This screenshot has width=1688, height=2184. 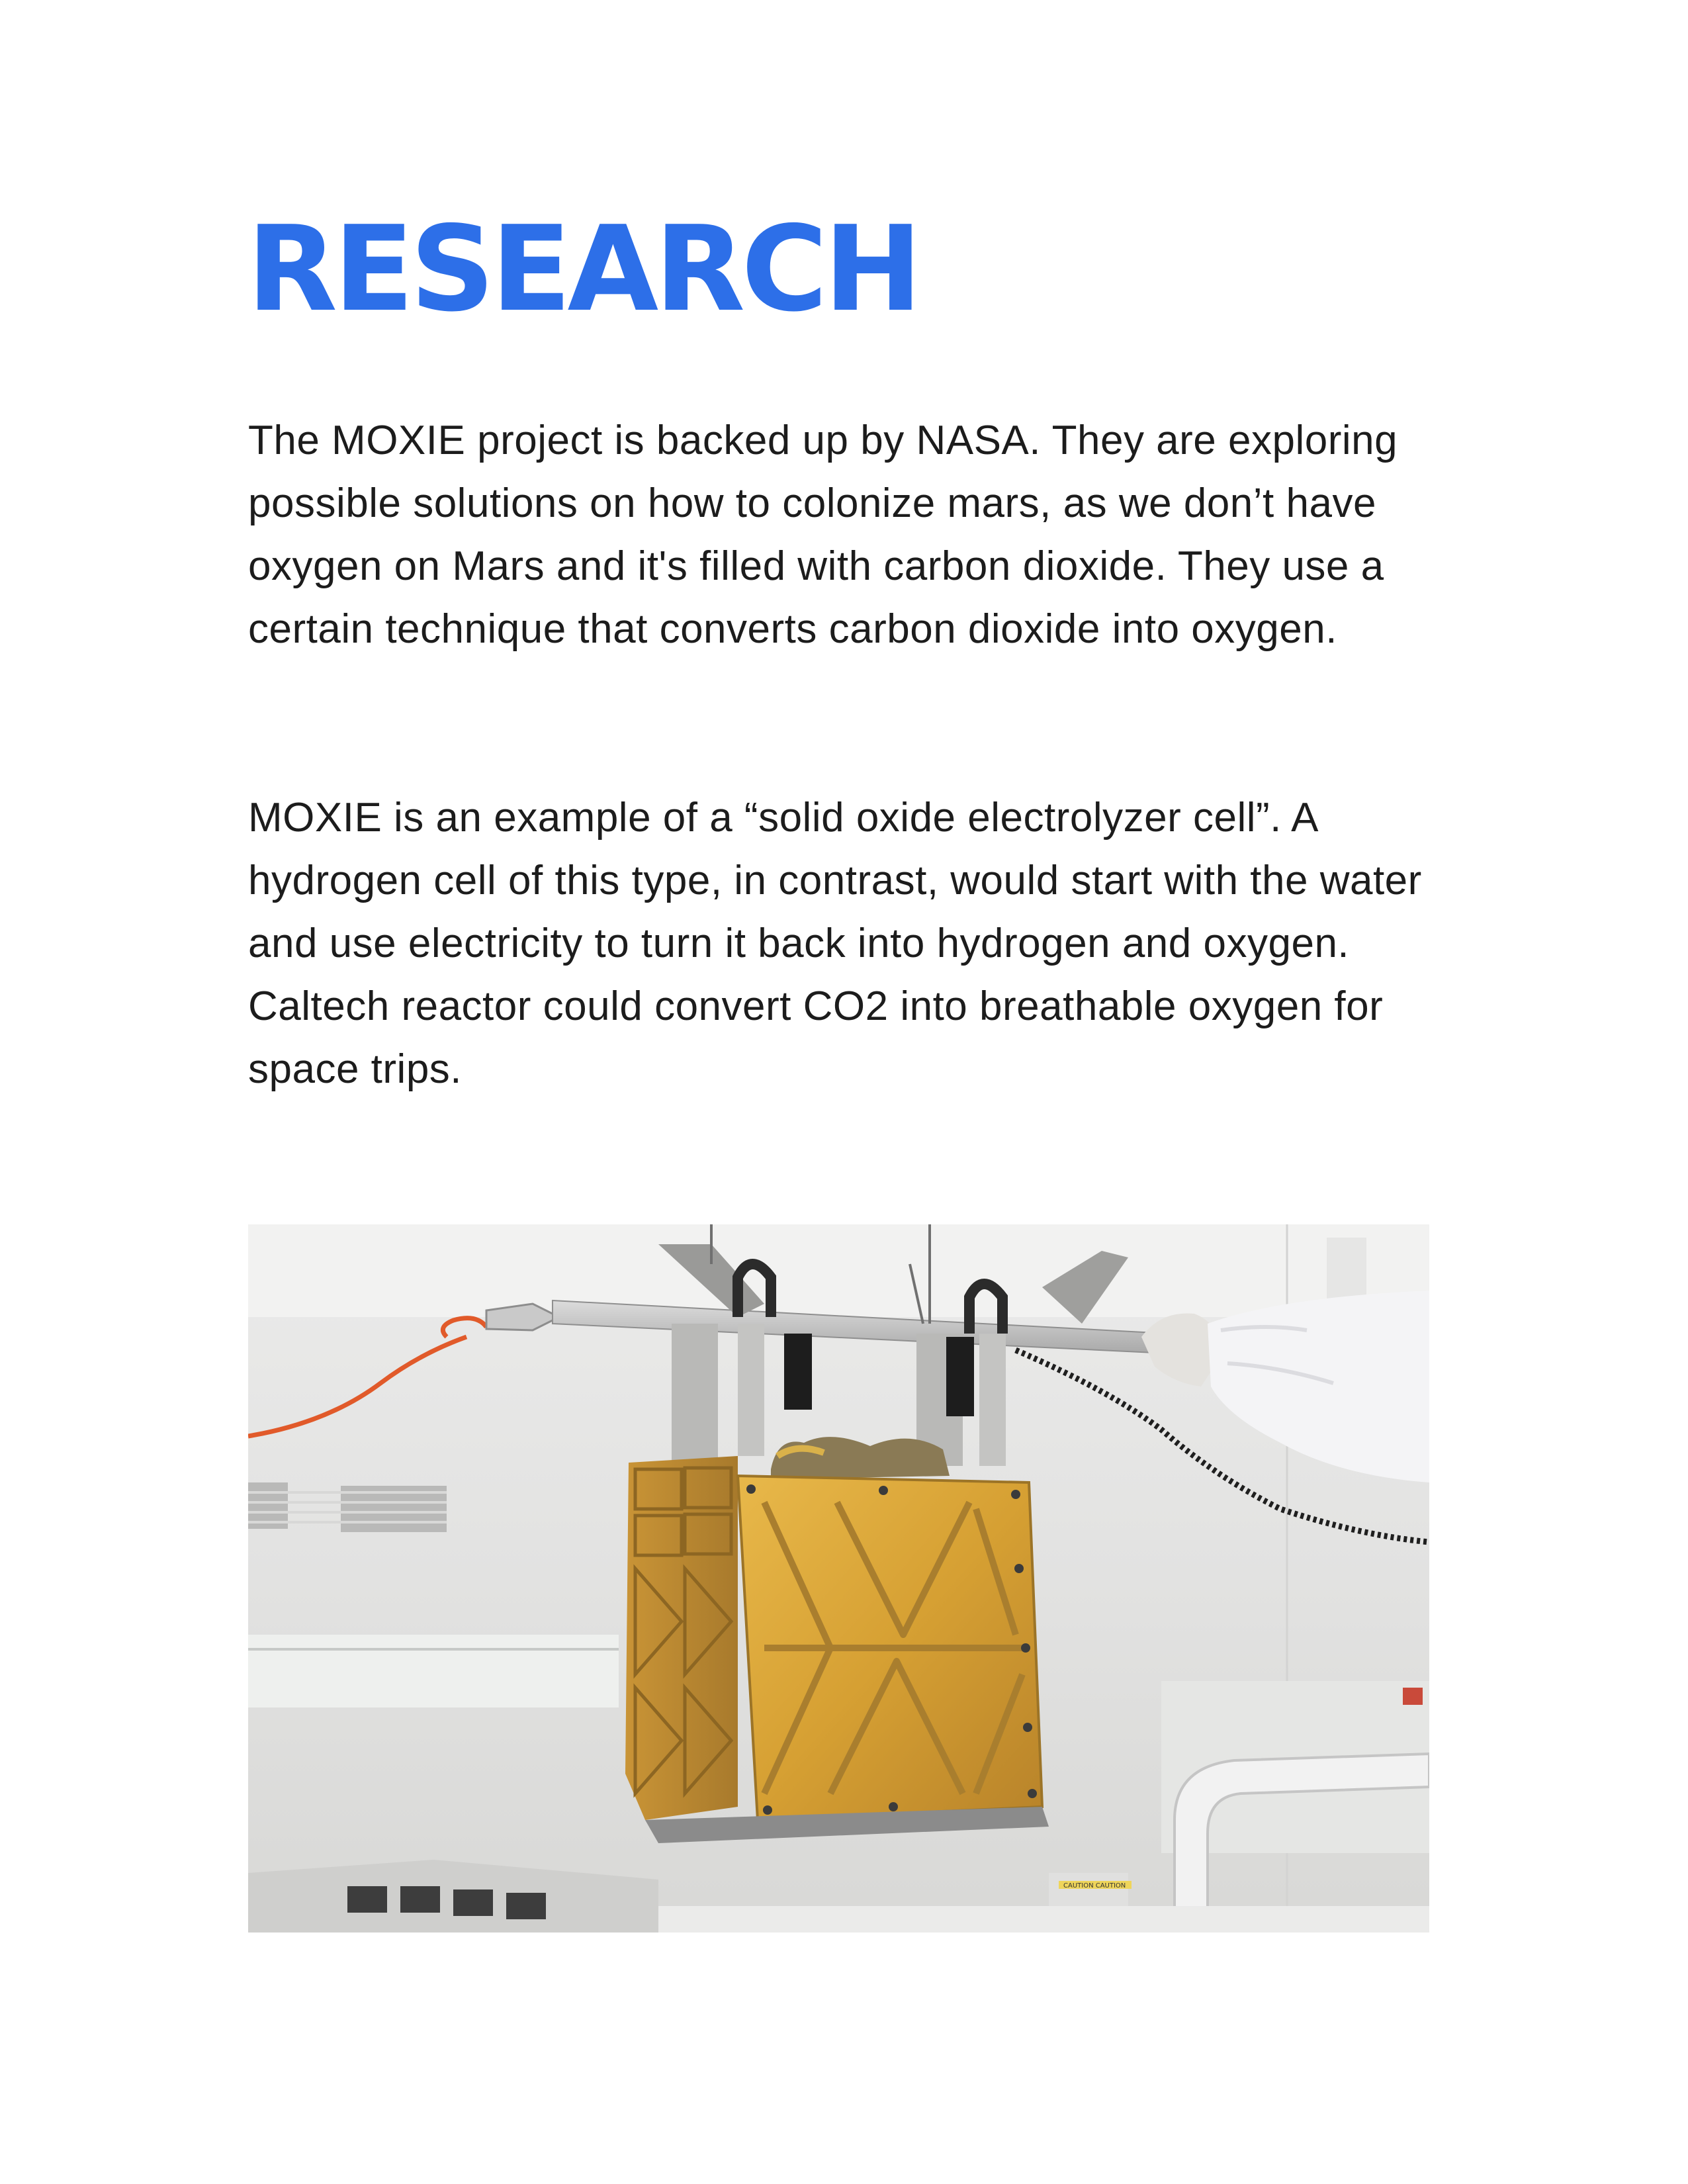 I want to click on page-title: RESEARCH, so click(x=584, y=269).